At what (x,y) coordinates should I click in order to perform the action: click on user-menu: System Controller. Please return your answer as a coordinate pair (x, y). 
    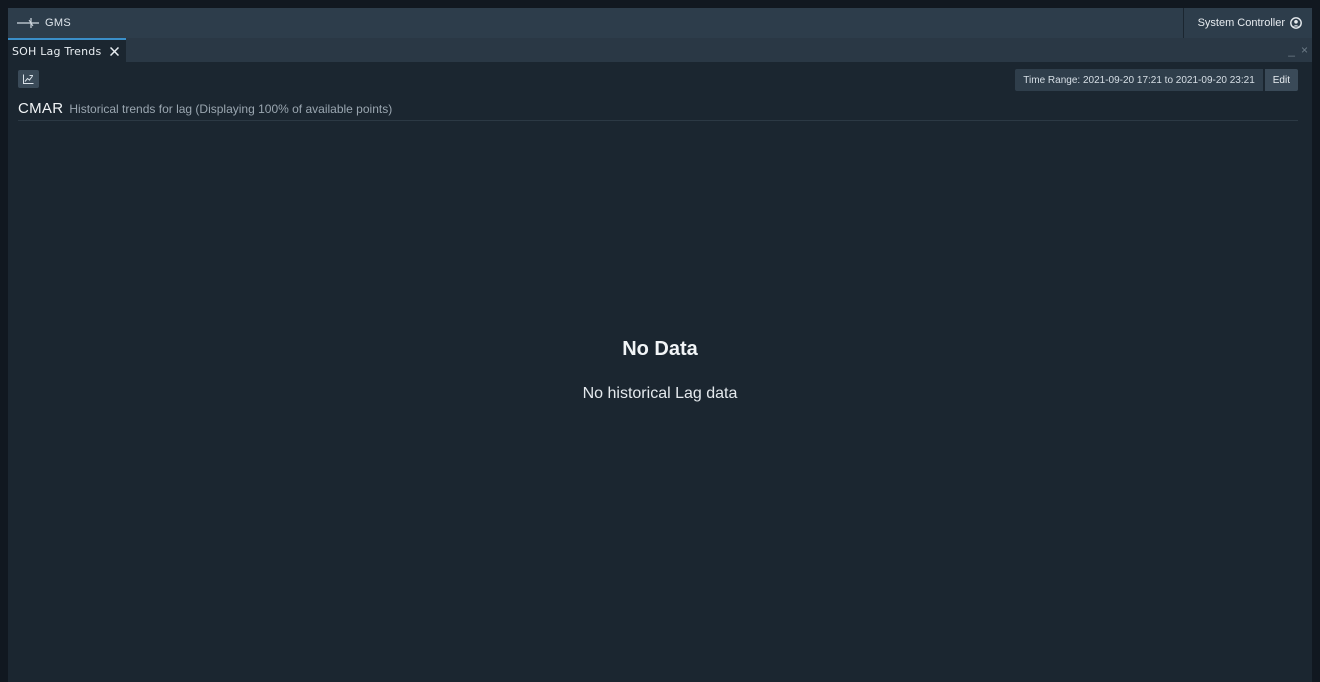
    Looking at the image, I should click on (1247, 23).